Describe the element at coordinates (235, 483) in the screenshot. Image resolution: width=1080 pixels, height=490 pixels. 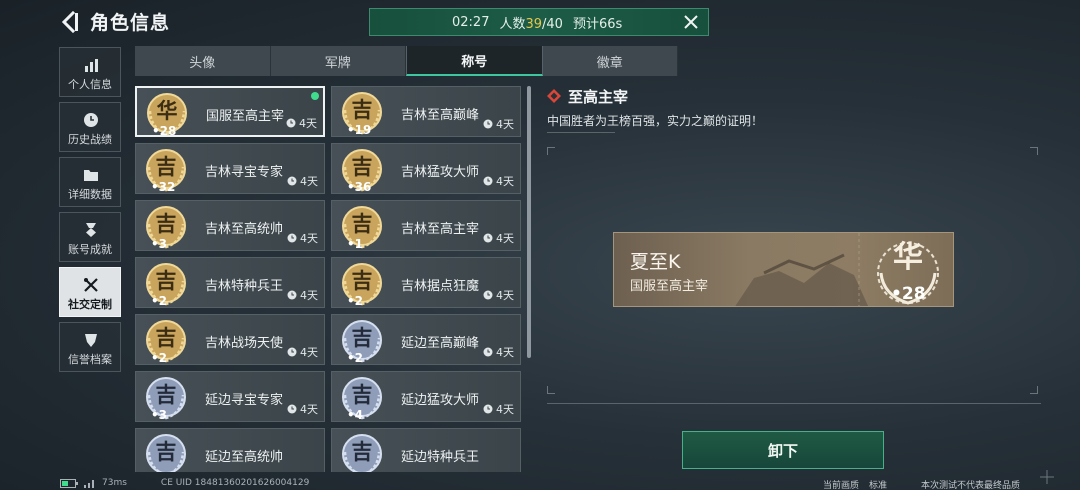
I see `uid-text: CE UID 18481360201626004129` at that location.